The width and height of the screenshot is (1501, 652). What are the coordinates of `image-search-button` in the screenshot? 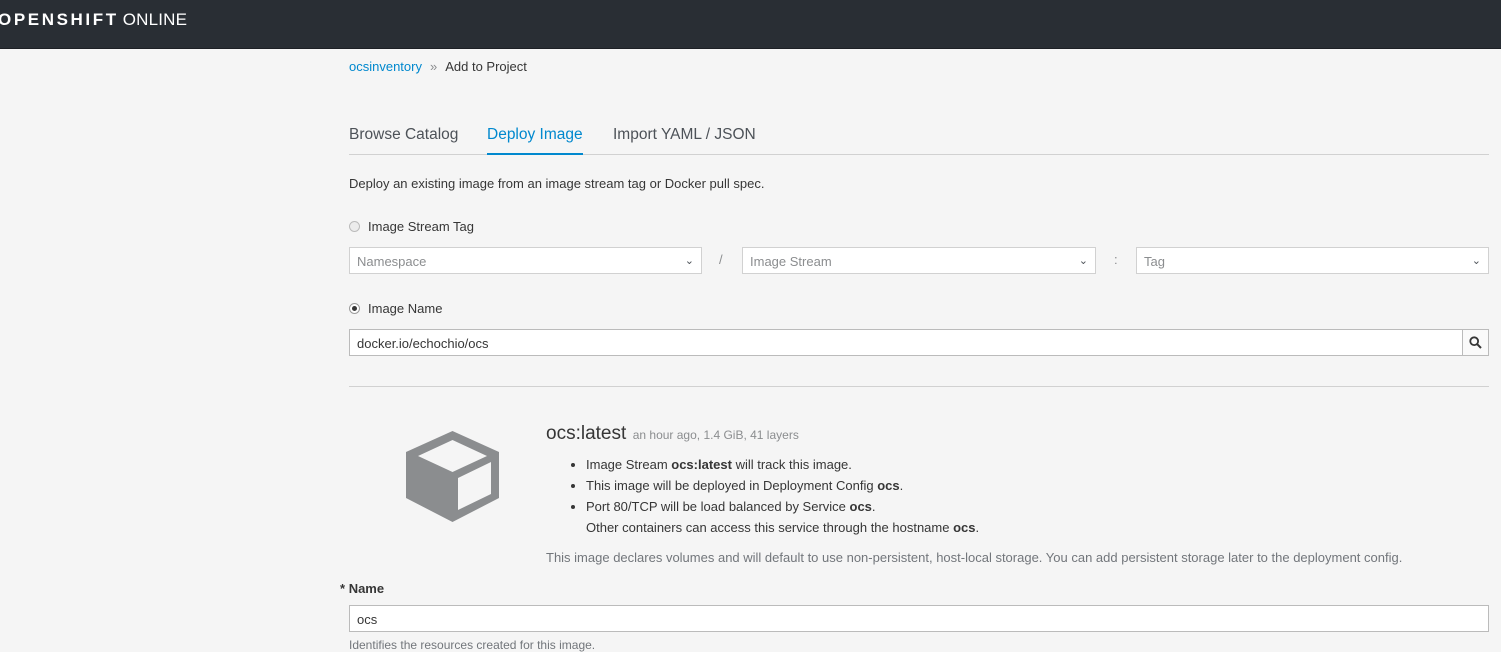 It's located at (1475, 342).